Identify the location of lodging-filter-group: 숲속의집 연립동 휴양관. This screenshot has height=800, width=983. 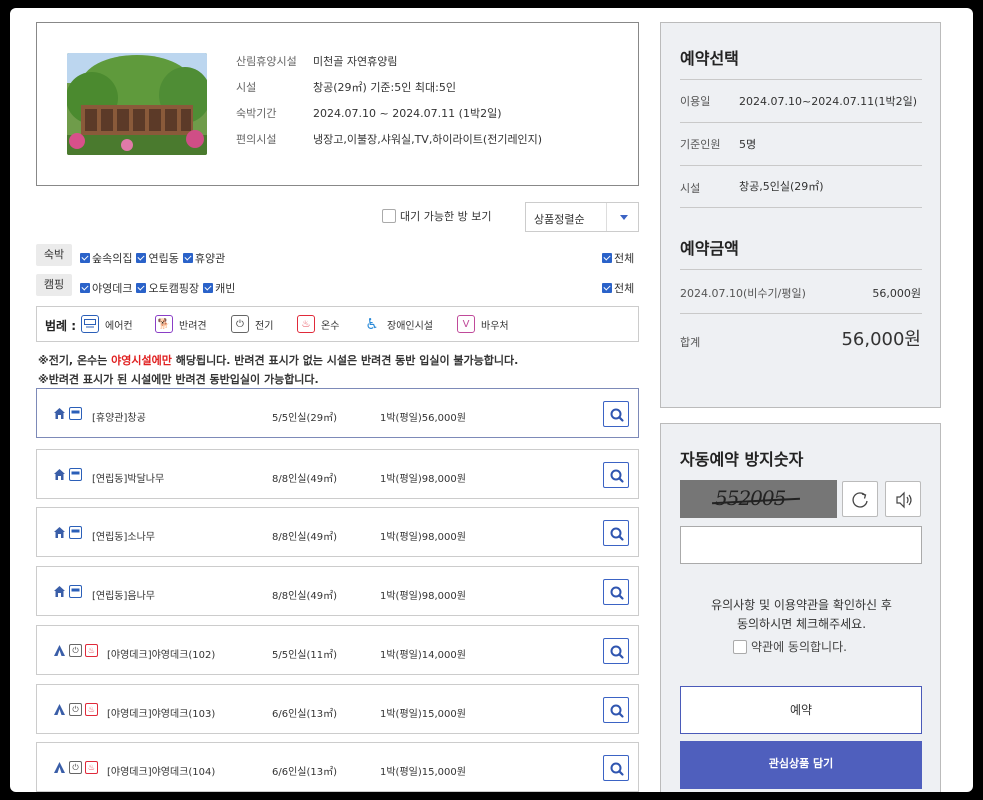
(152, 258).